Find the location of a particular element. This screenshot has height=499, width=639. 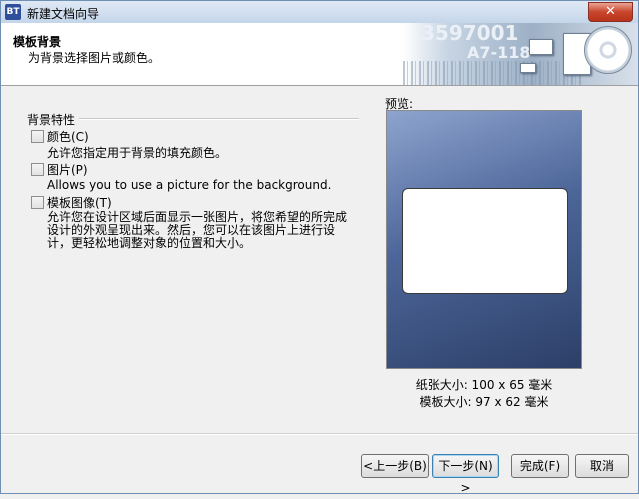

preview-label-shape is located at coordinates (485, 241).